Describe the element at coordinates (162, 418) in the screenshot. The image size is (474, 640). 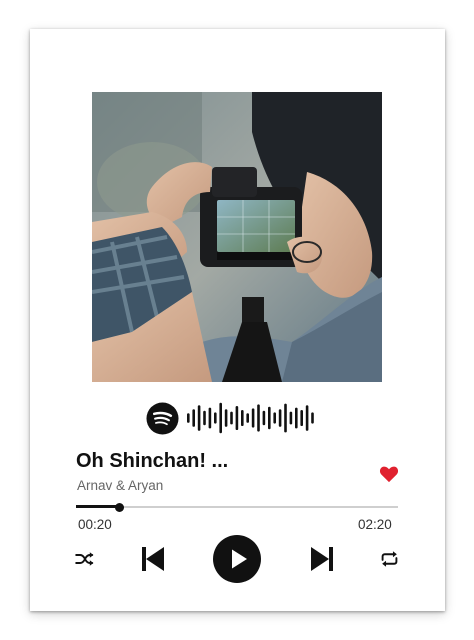
I see `spotify-logo-icon` at that location.